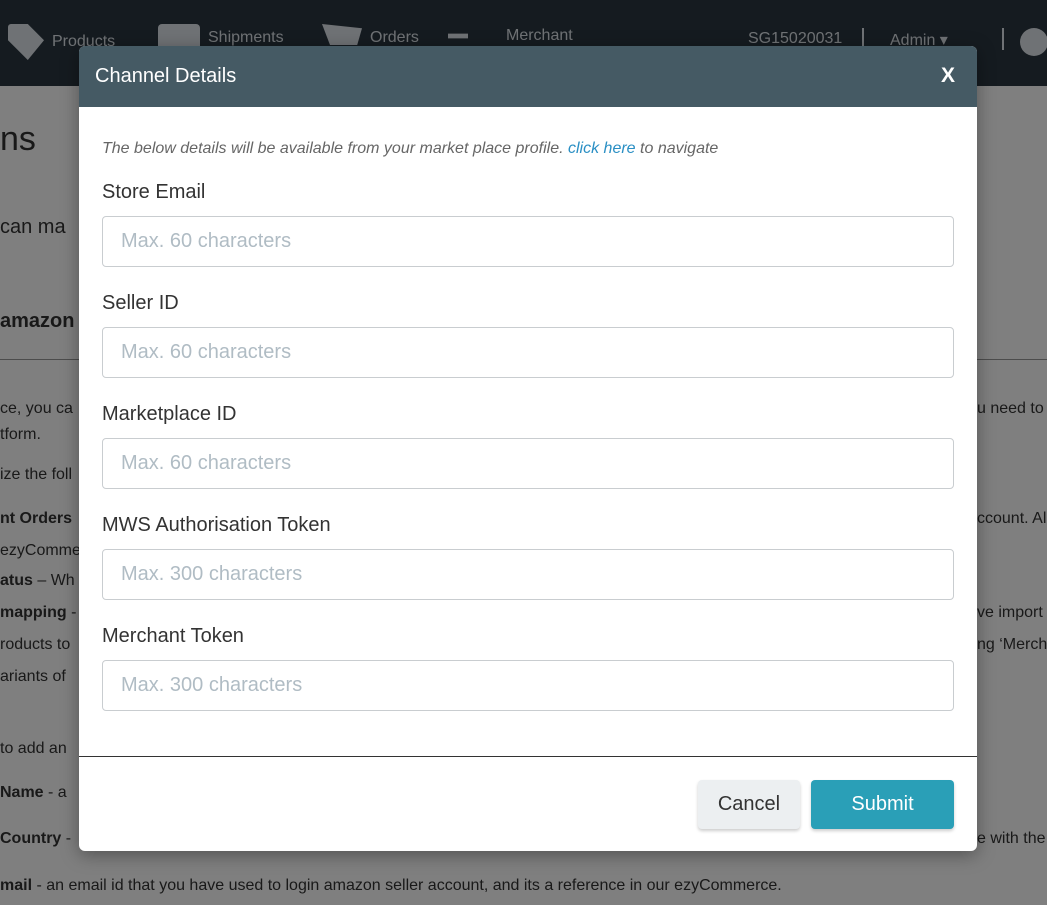 The image size is (1047, 905). What do you see at coordinates (528, 574) in the screenshot?
I see `mws-token-field` at bounding box center [528, 574].